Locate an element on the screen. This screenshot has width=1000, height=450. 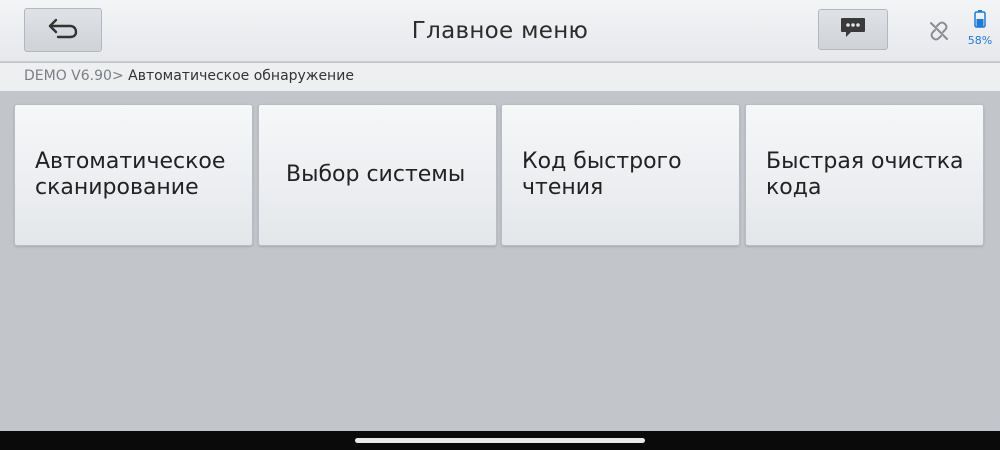
page-title: Главное меню is located at coordinates (500, 31).